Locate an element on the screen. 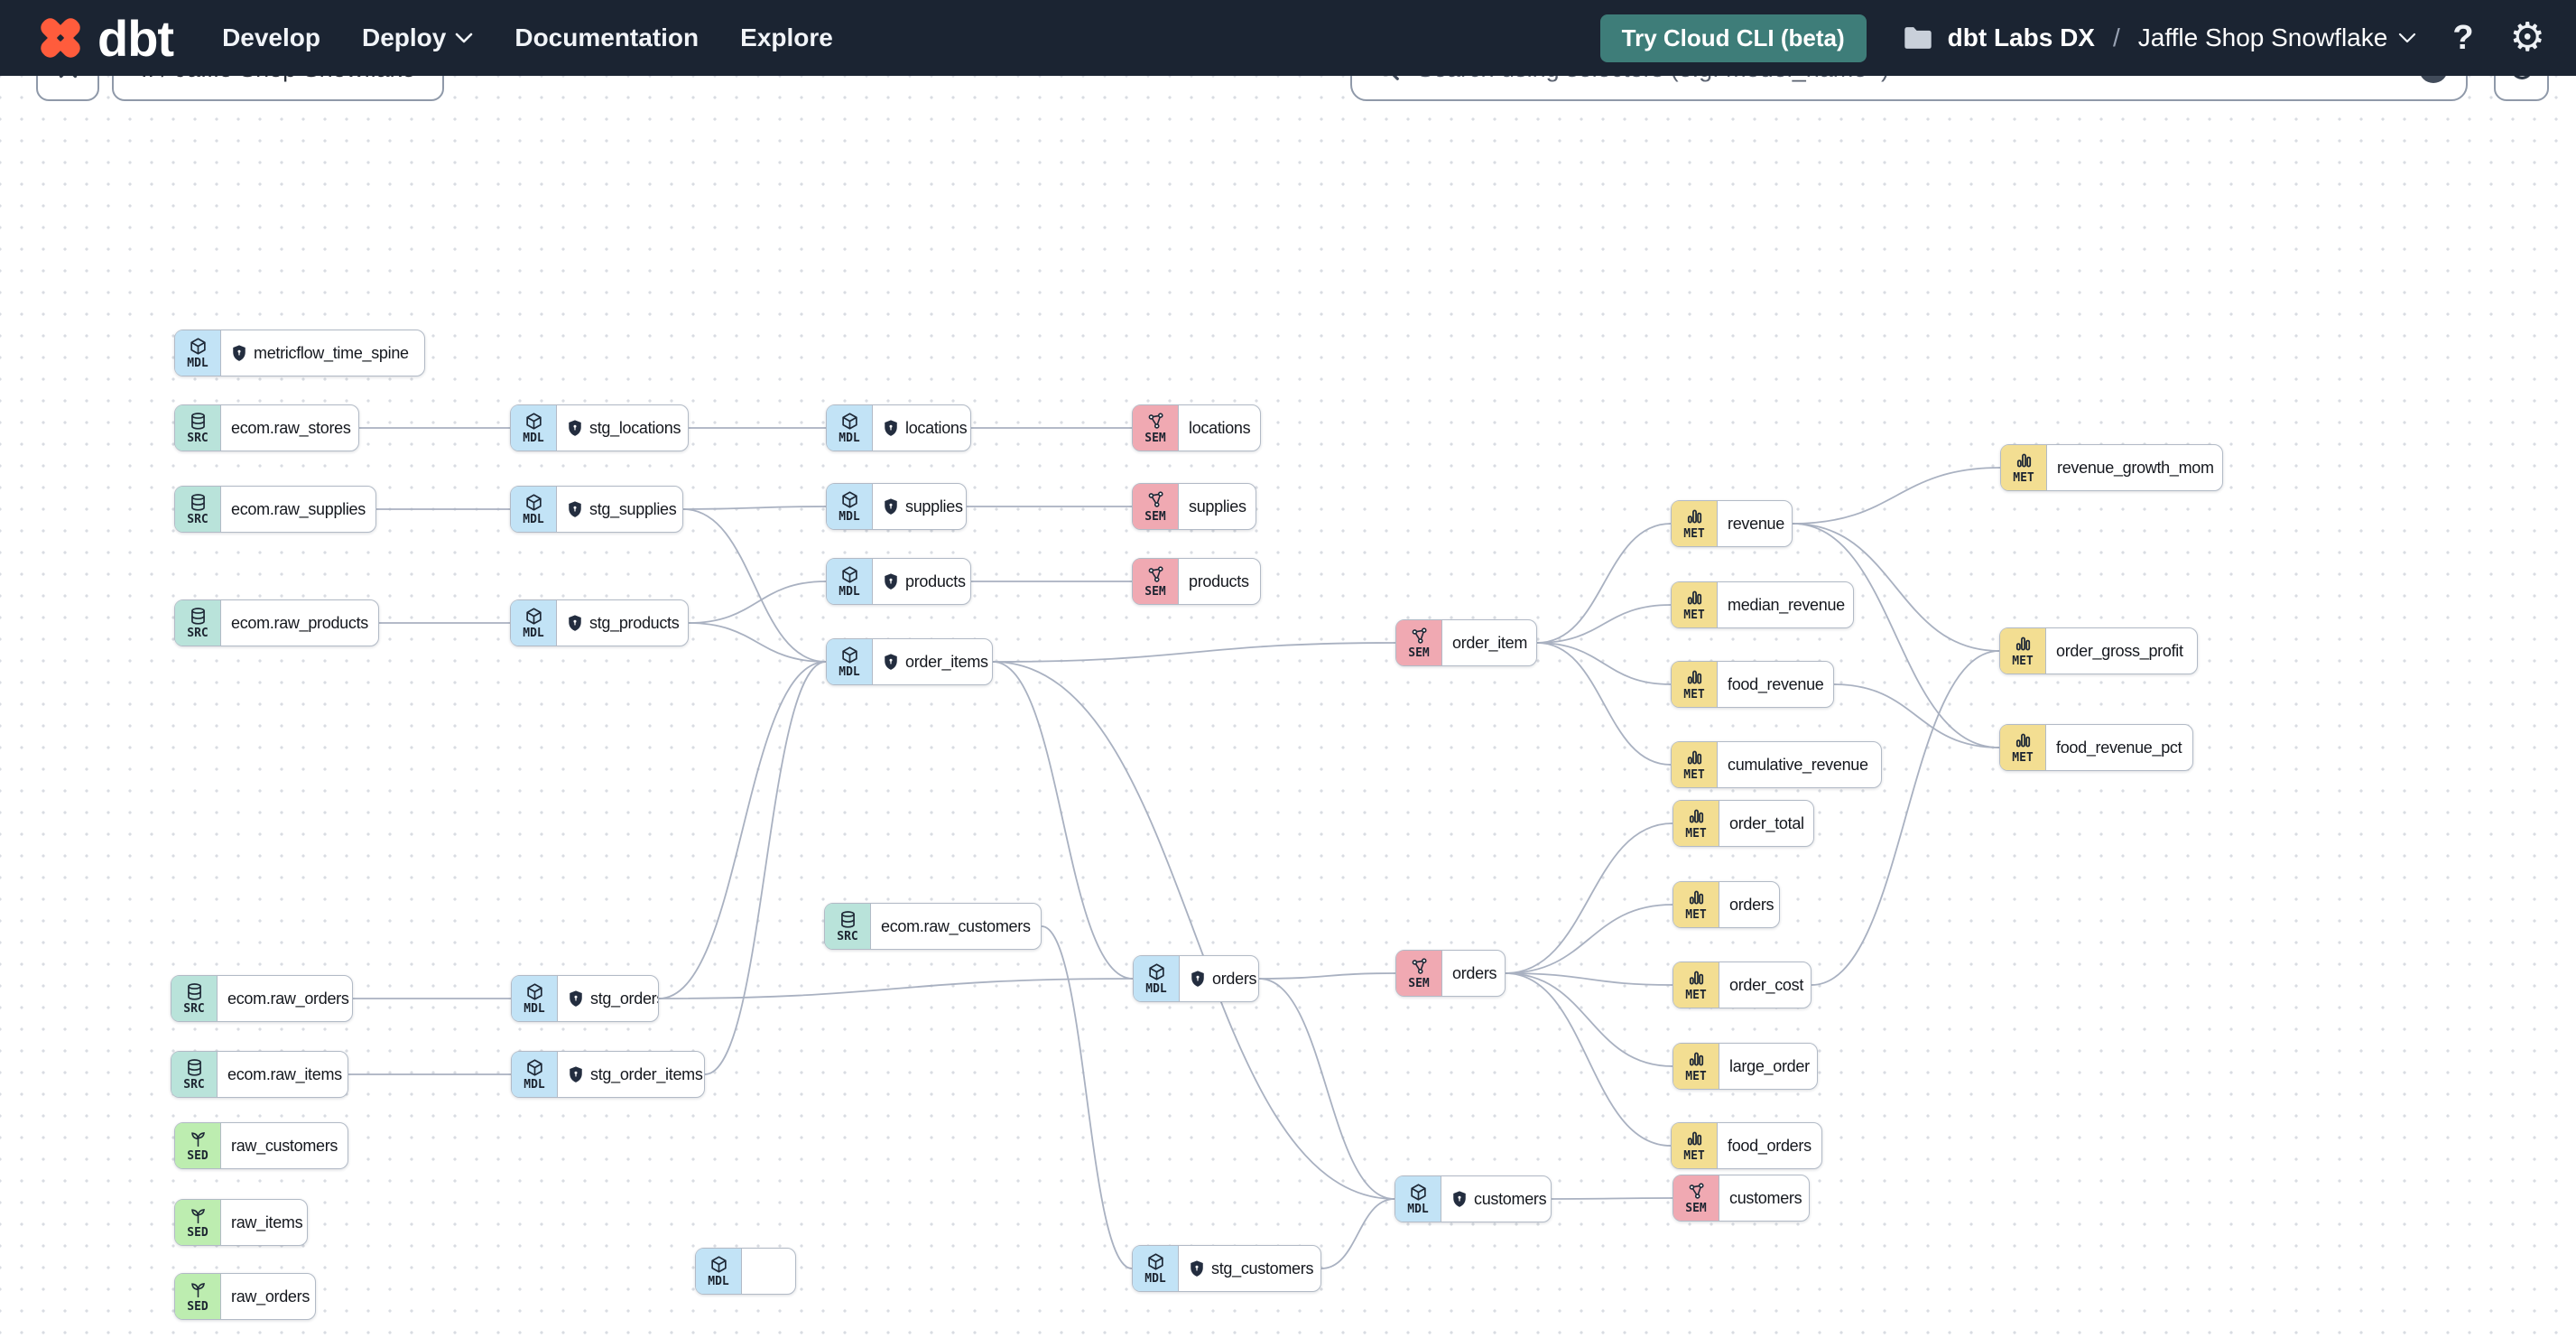 This screenshot has width=2576, height=1338. node-body is located at coordinates (752, 1271).